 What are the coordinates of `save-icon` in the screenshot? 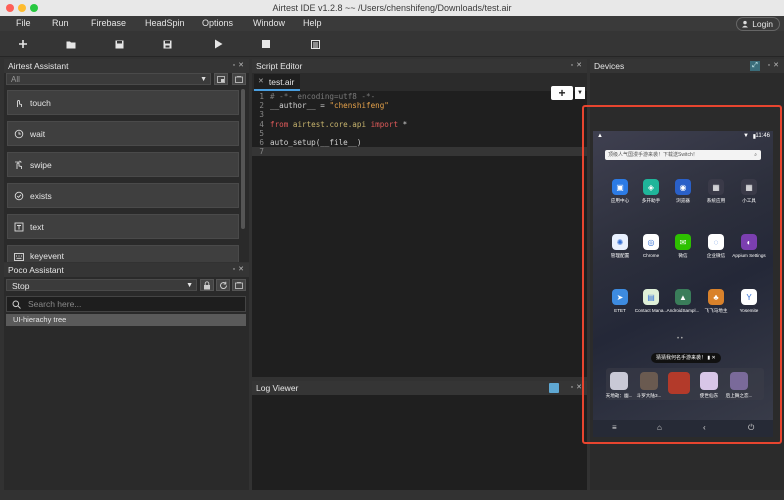 It's located at (119, 44).